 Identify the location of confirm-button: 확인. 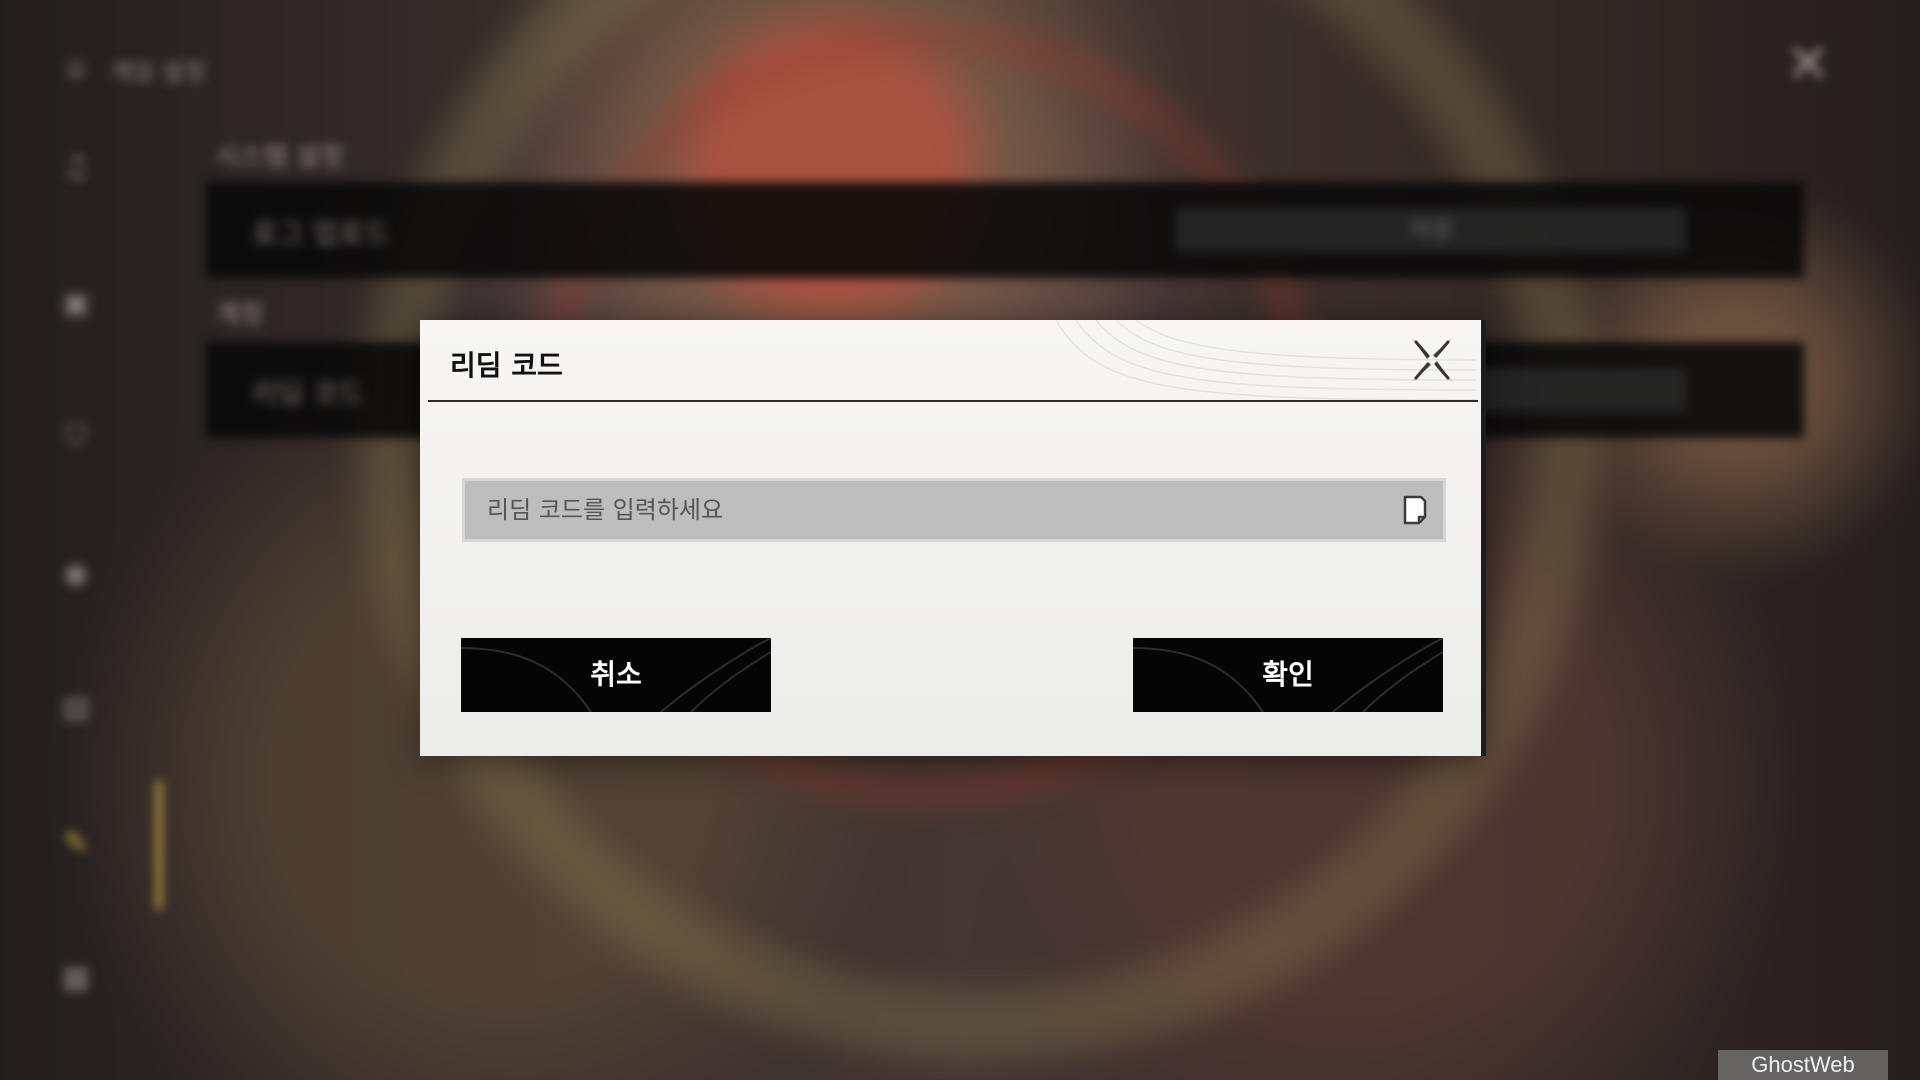
(1288, 675).